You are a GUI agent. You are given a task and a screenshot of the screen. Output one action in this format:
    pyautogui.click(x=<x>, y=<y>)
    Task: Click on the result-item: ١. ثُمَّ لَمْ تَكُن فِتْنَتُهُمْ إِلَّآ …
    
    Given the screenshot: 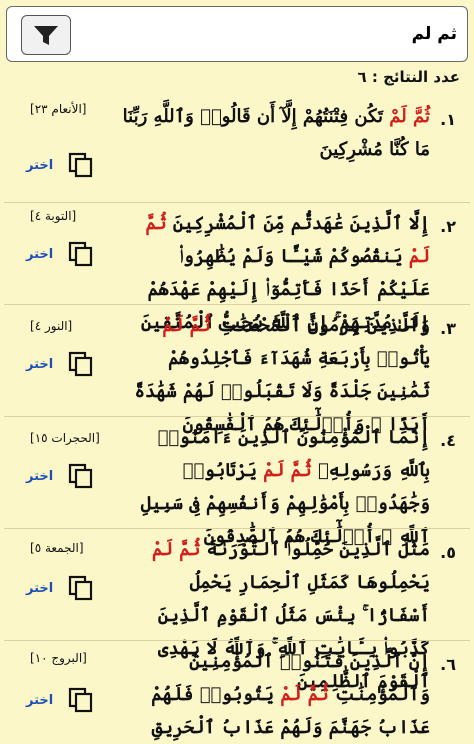 What is the action you would take?
    pyautogui.click(x=237, y=149)
    